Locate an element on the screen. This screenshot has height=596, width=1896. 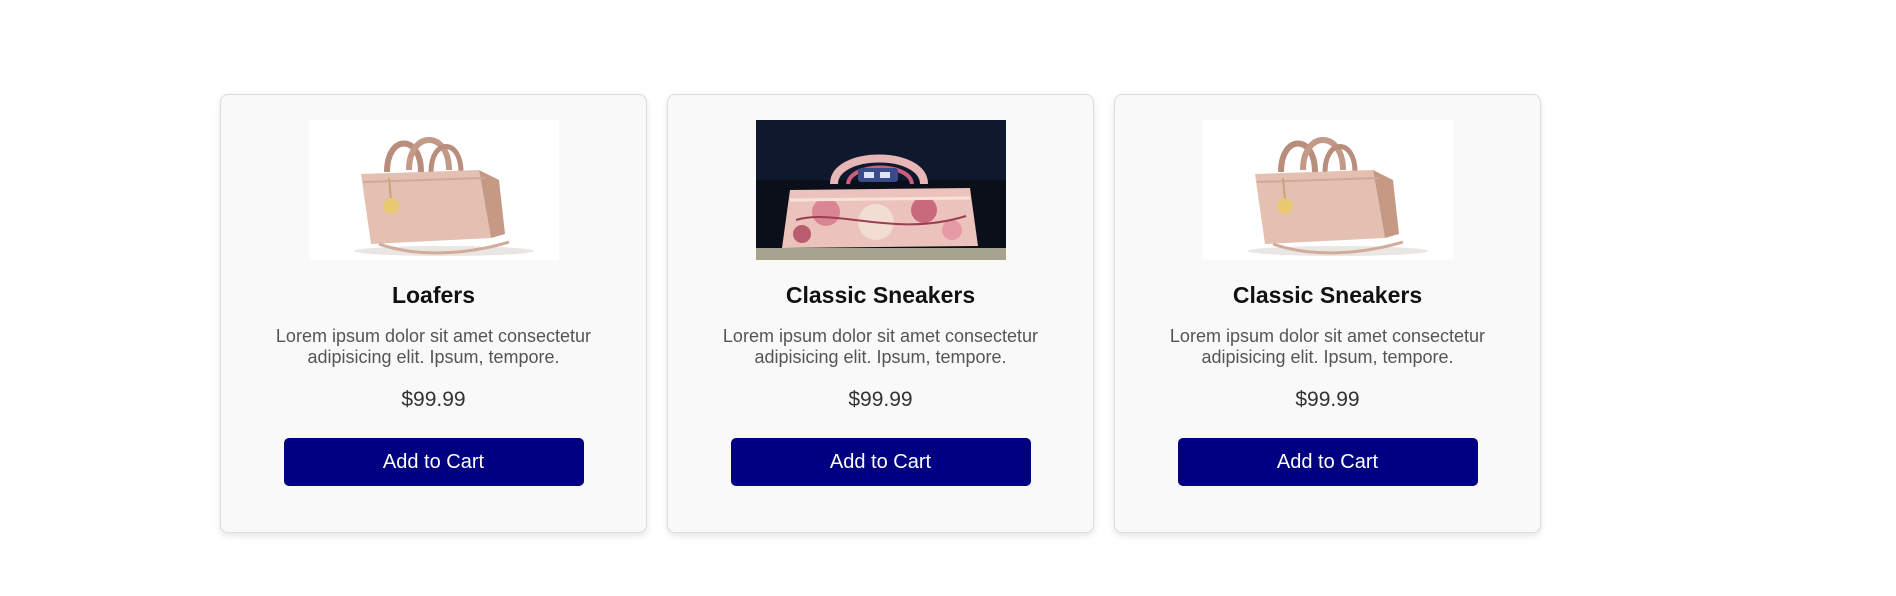
floral-handbag-image is located at coordinates (880, 190).